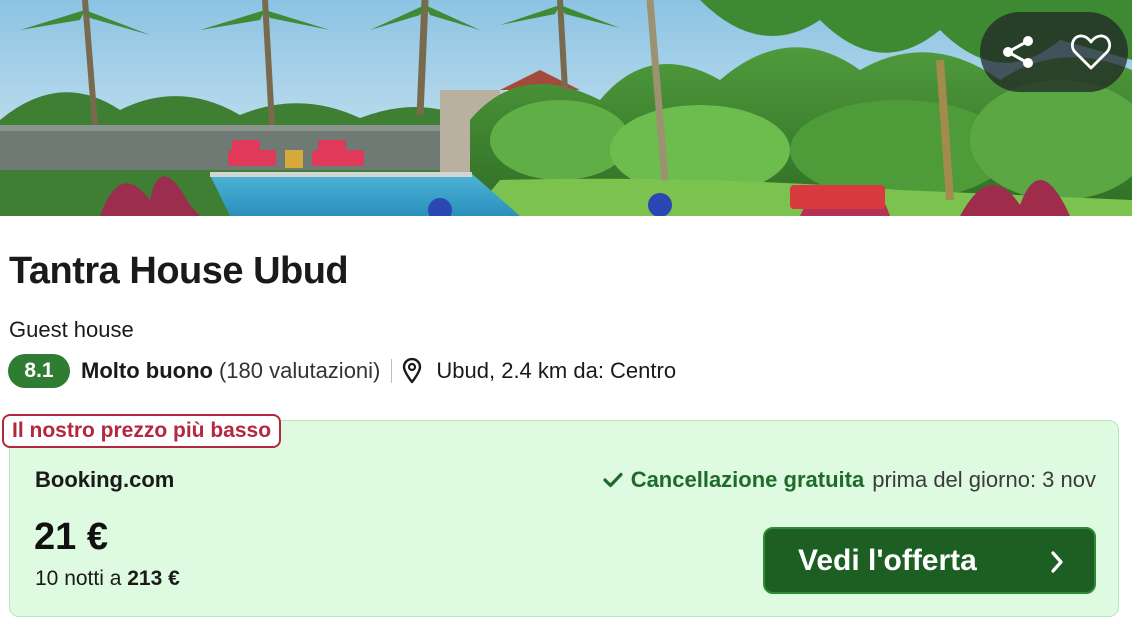  I want to click on view-offer-label: Vedi l'offerta, so click(887, 560).